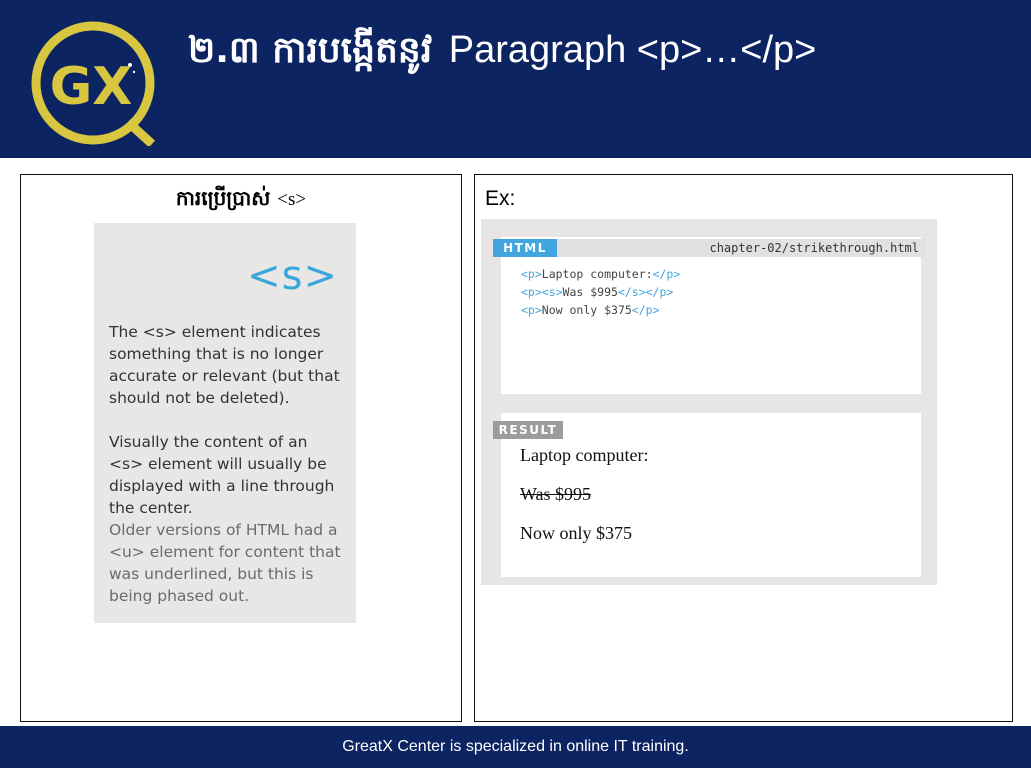  What do you see at coordinates (292, 276) in the screenshot?
I see `card-tag-heading: <s>` at bounding box center [292, 276].